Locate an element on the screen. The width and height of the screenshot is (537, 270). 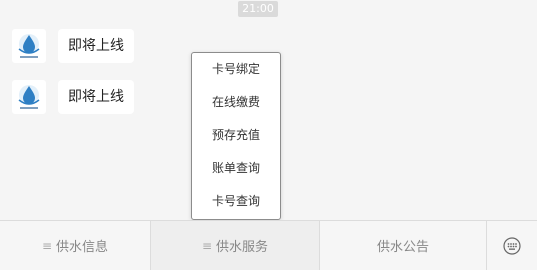
service-popup-menu: 卡号绑定 在线缴费 预存充值 账单查询 卡号查询 is located at coordinates (236, 136).